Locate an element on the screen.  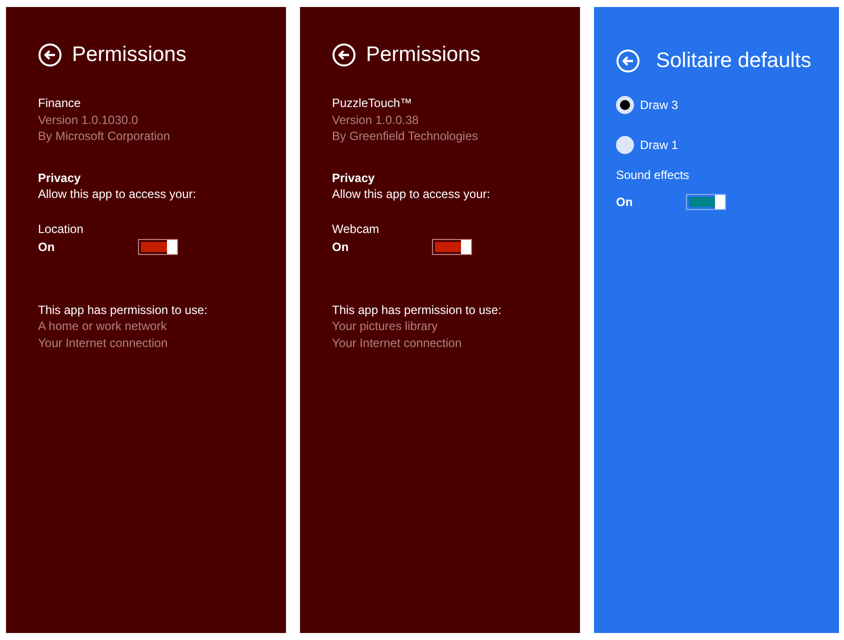
app-name: Finance is located at coordinates (60, 103).